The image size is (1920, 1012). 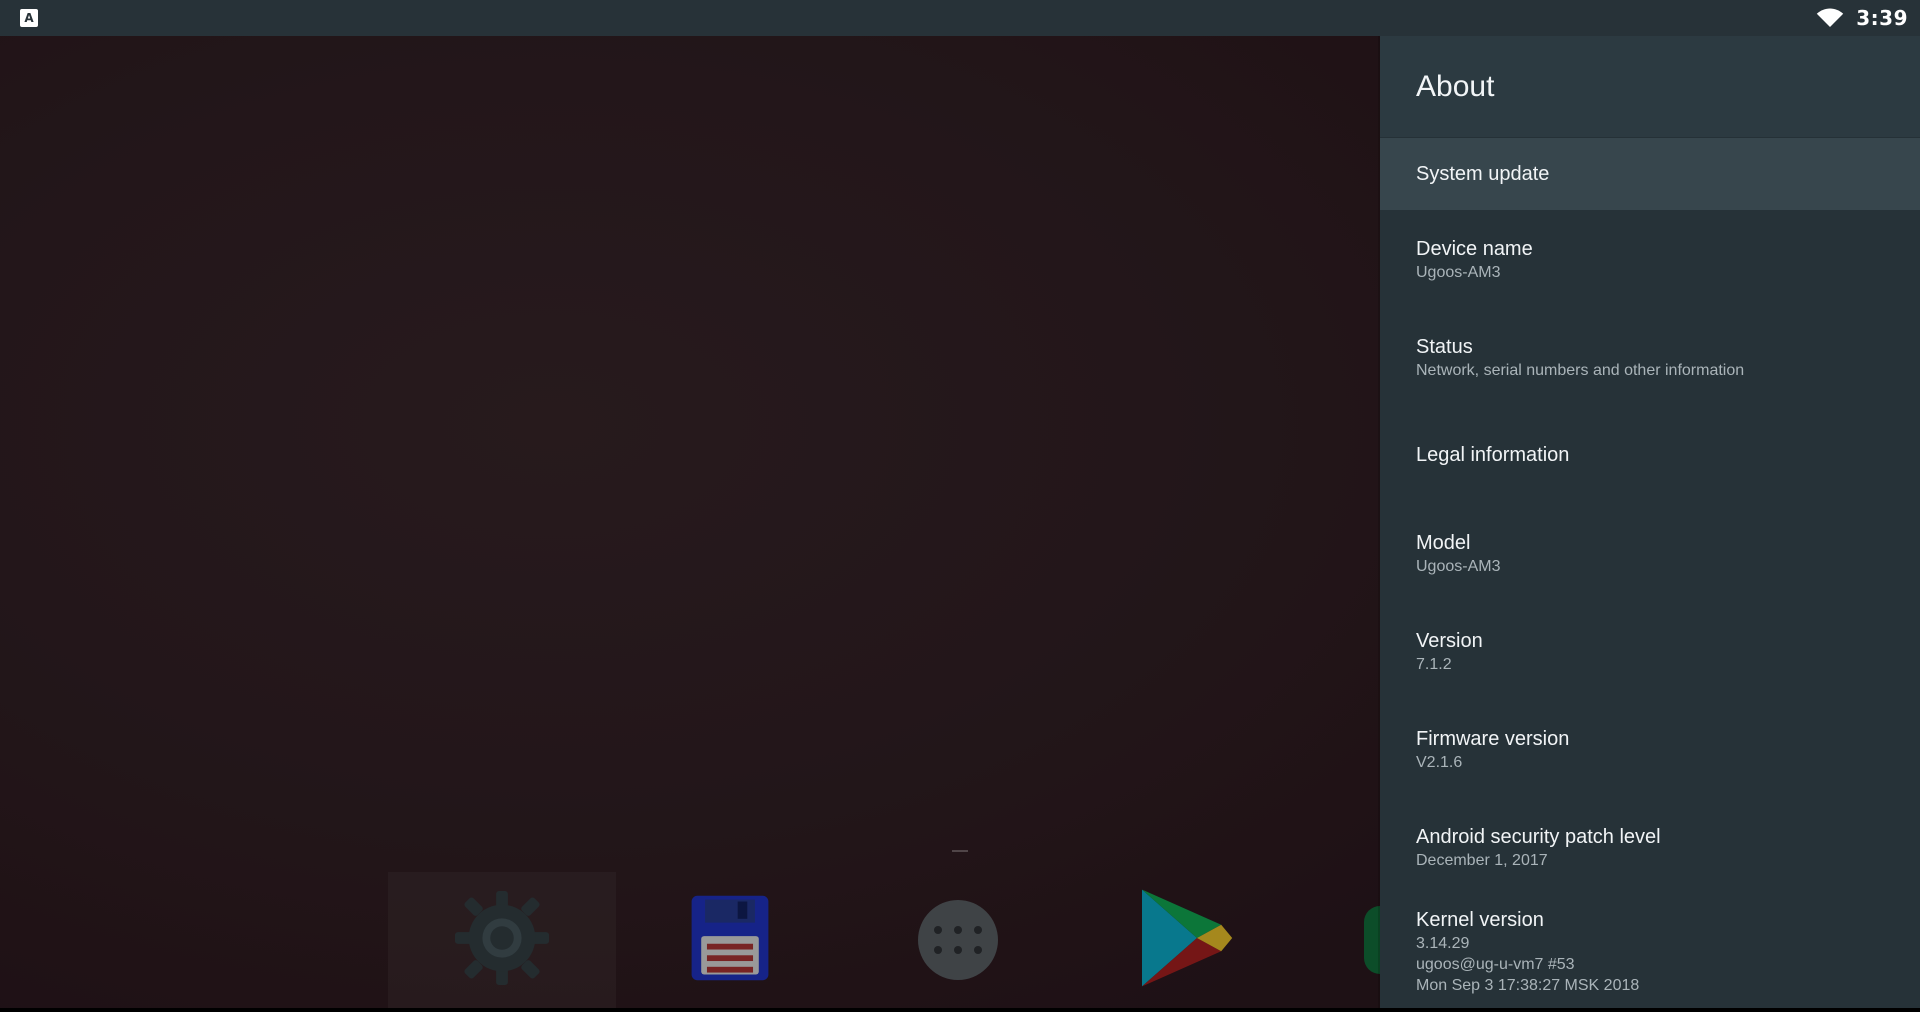 I want to click on item-subtitle-line: 3.14.29, so click(x=1443, y=943).